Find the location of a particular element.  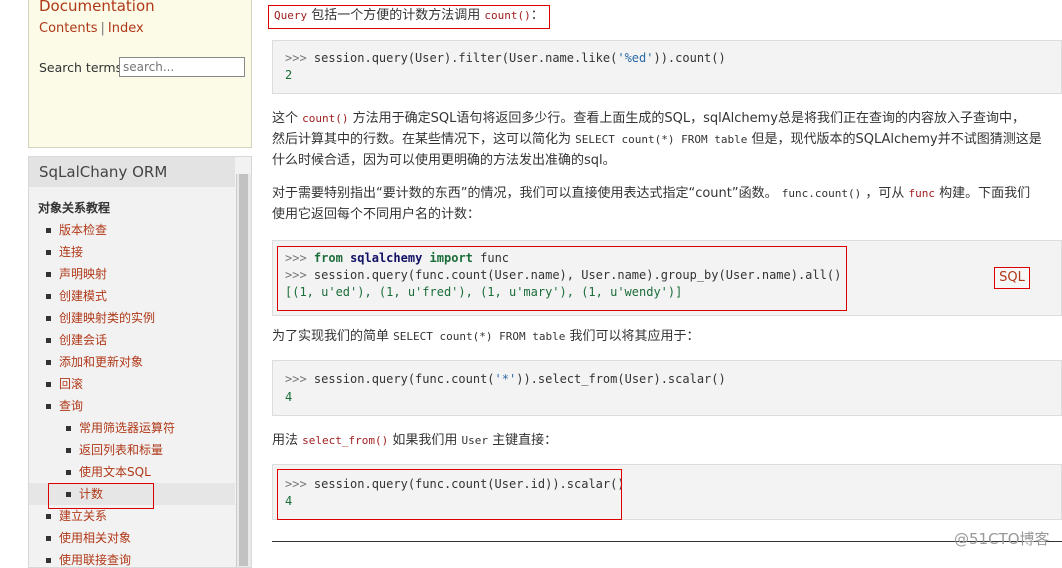

code-output: 2 is located at coordinates (289, 75).